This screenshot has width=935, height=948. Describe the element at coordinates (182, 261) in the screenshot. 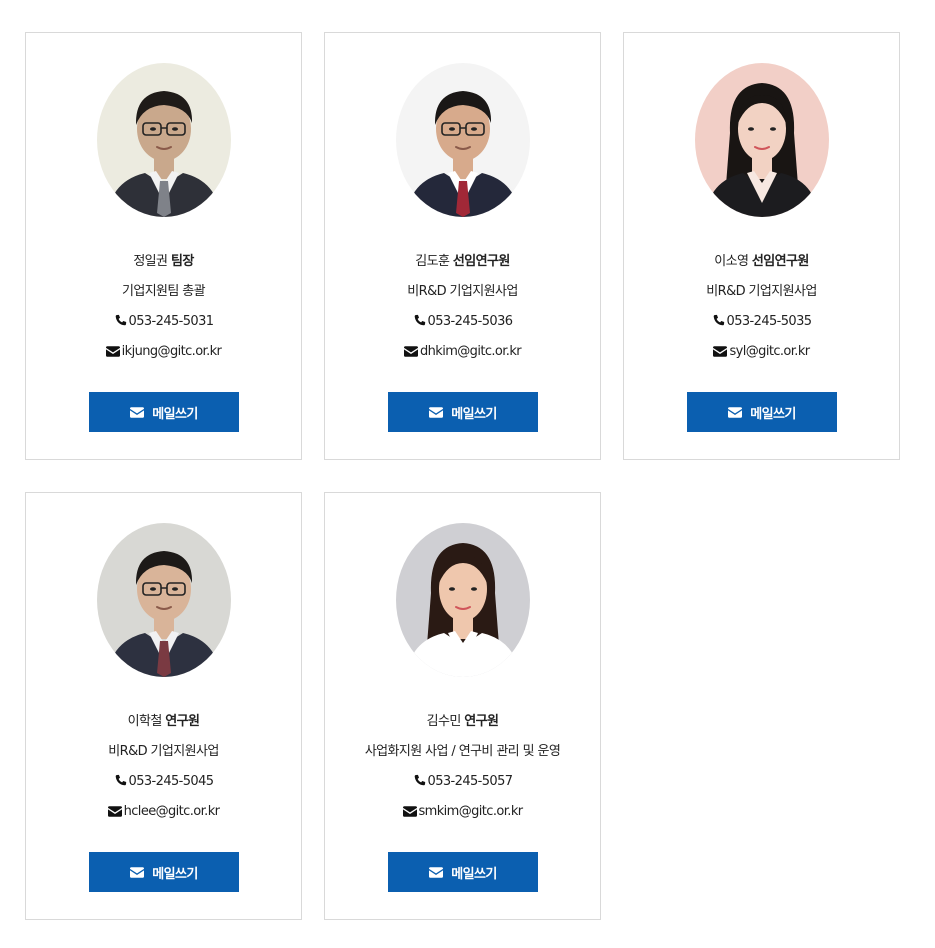

I see `staff-title: 팀장` at that location.